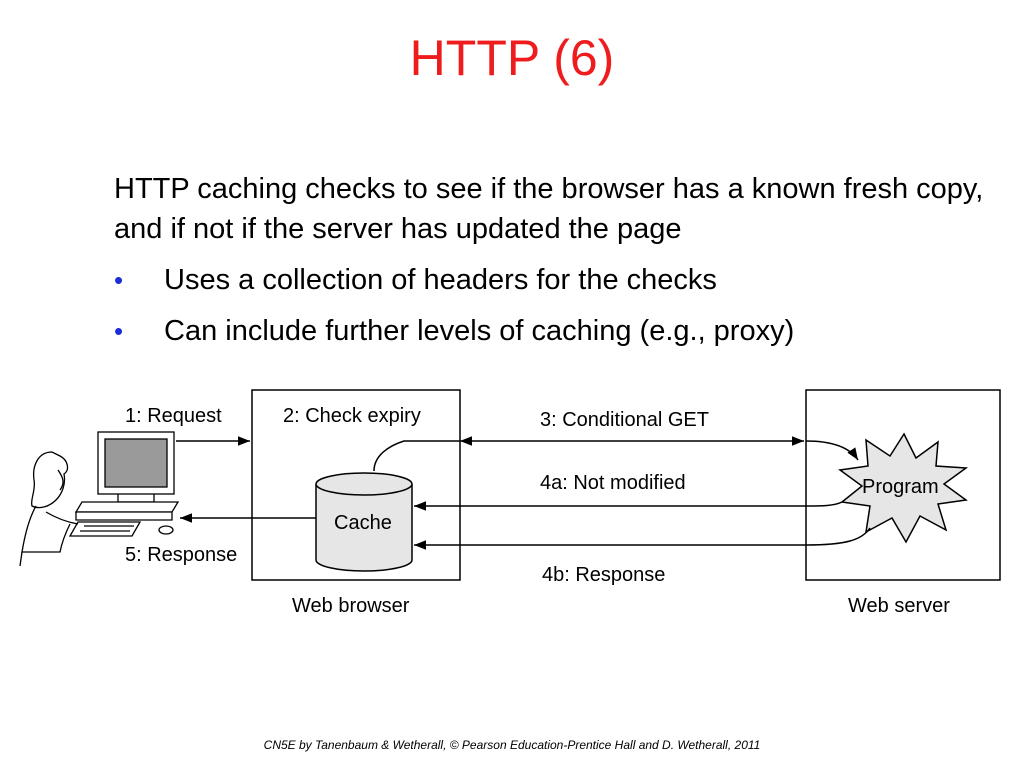  Describe the element at coordinates (416, 456) in the screenshot. I see `check-expiry-arrow` at that location.